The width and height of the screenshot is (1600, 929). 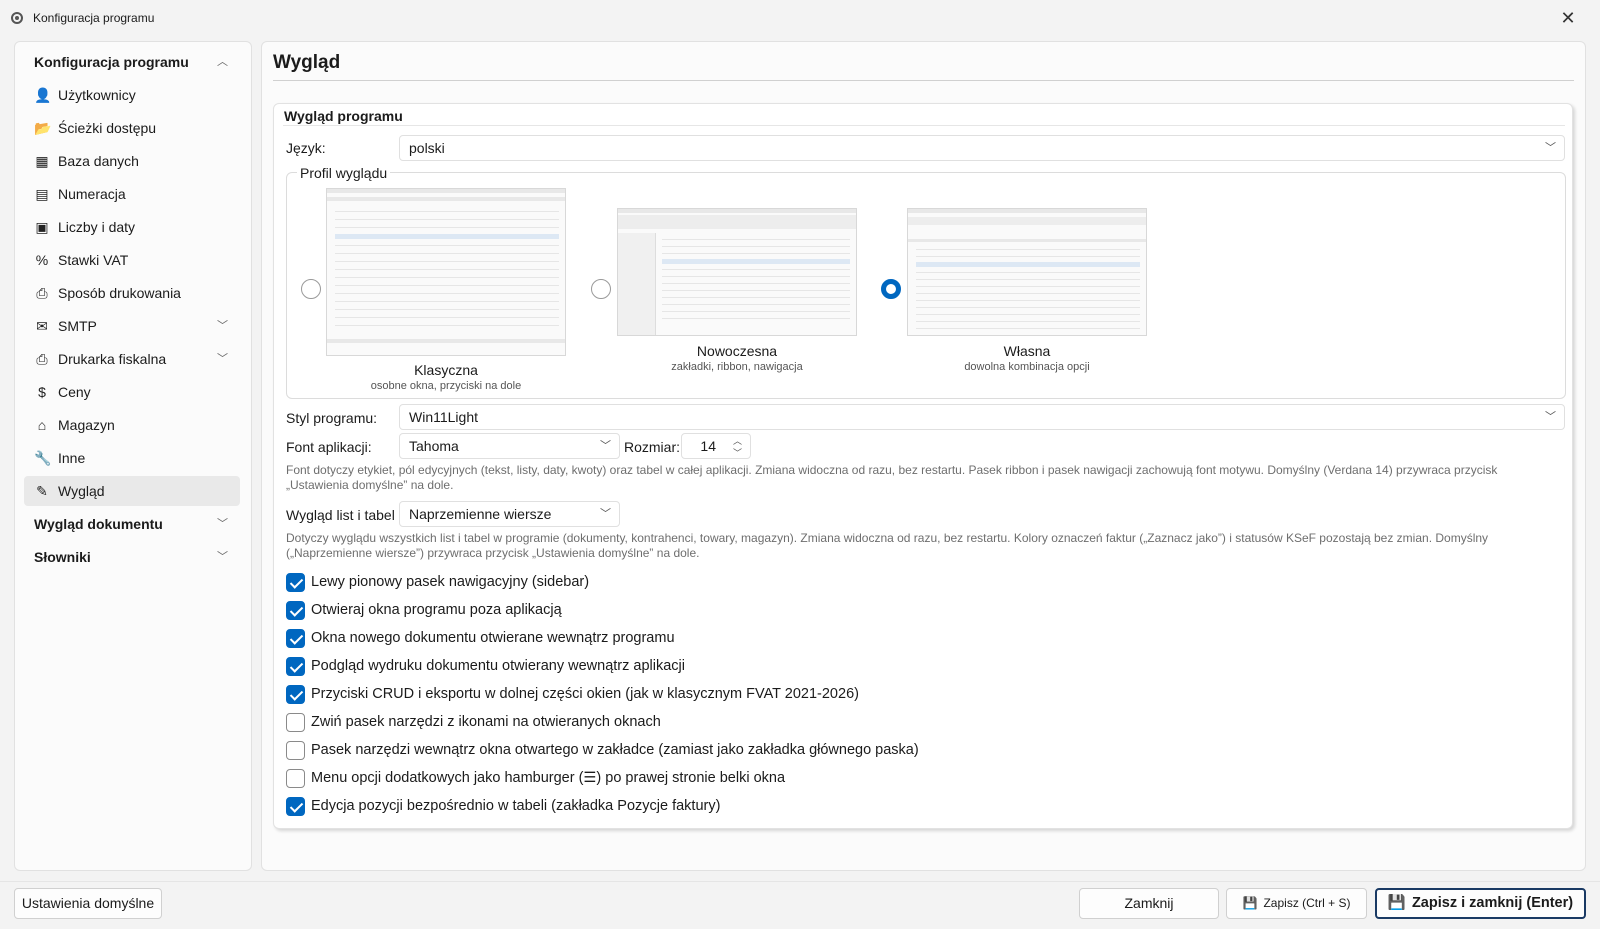 What do you see at coordinates (222, 62) in the screenshot?
I see `chevron-up-icon: ︿` at bounding box center [222, 62].